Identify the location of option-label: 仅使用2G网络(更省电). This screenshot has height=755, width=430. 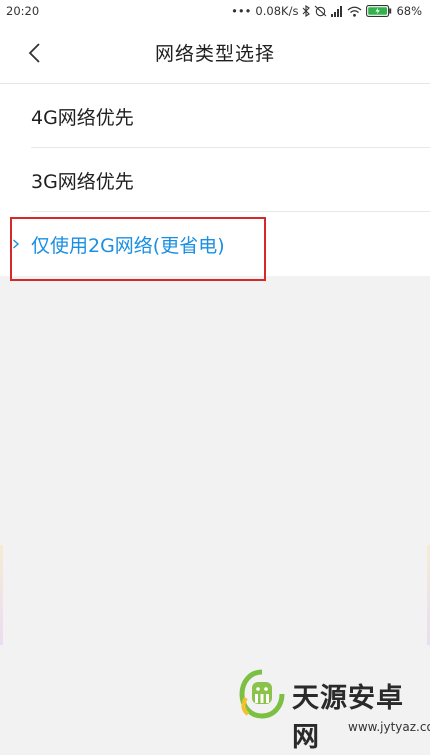
(128, 245).